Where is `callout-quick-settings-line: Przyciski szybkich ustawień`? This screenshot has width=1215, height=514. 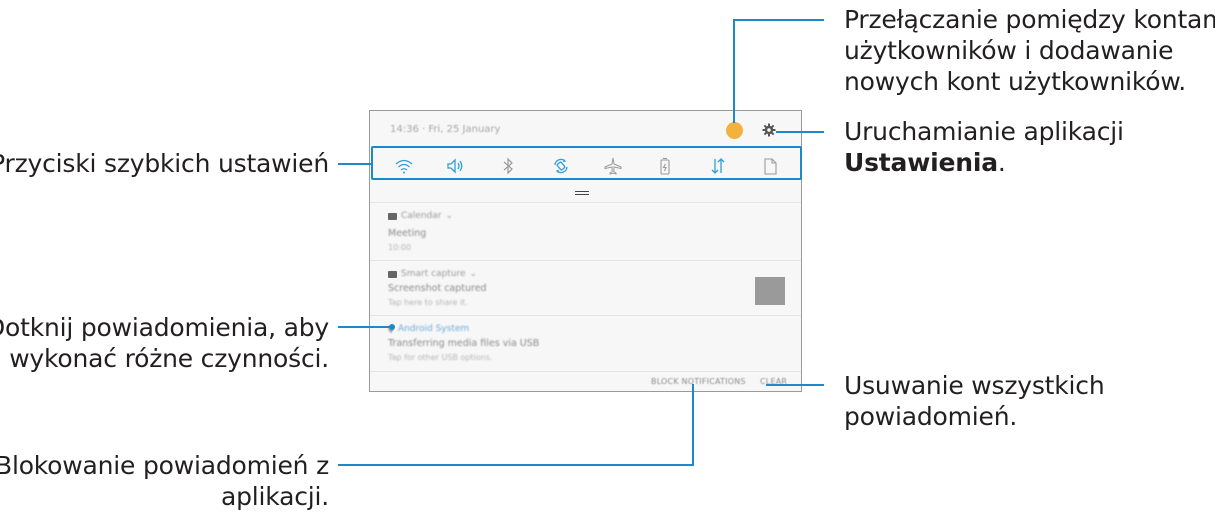
callout-quick-settings-line: Przyciski szybkich ustawień is located at coordinates (164, 163).